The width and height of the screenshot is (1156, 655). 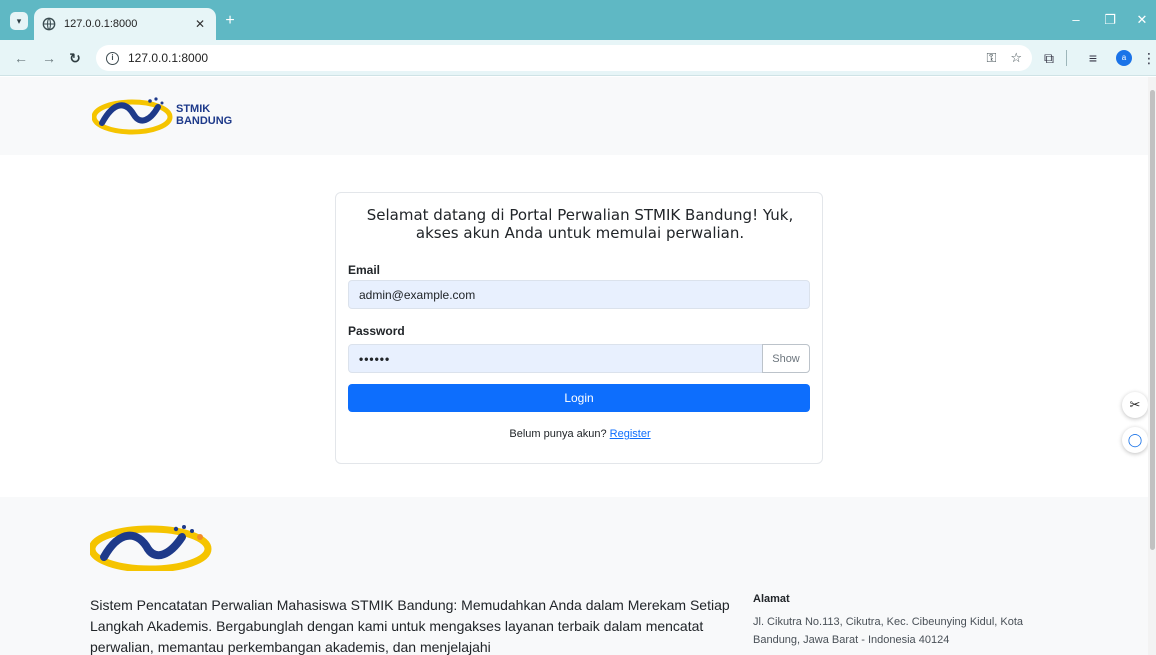 What do you see at coordinates (376, 331) in the screenshot?
I see `password-label: Password` at bounding box center [376, 331].